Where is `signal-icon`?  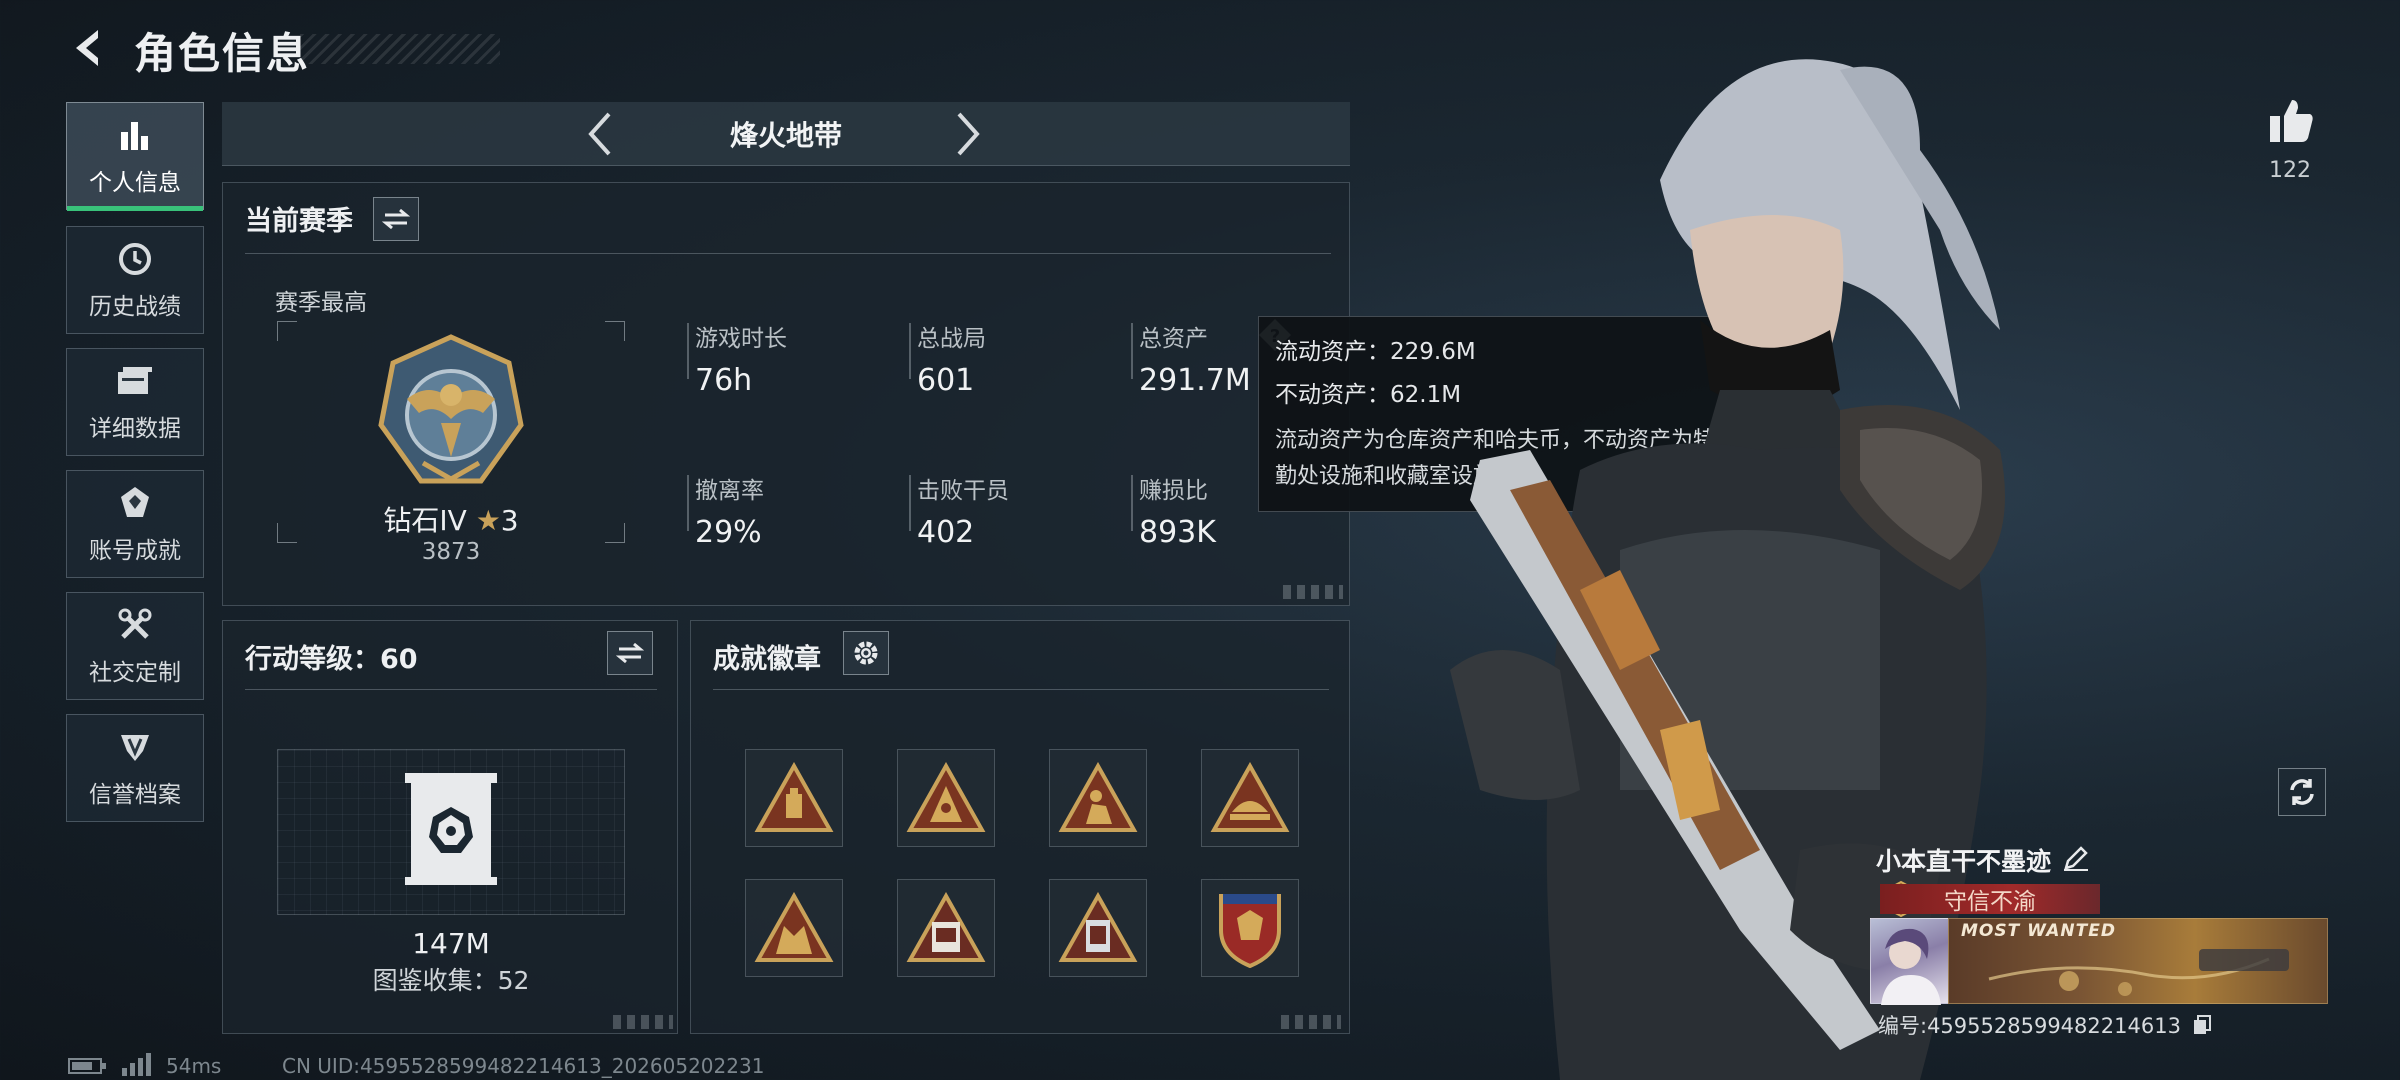 signal-icon is located at coordinates (137, 1064).